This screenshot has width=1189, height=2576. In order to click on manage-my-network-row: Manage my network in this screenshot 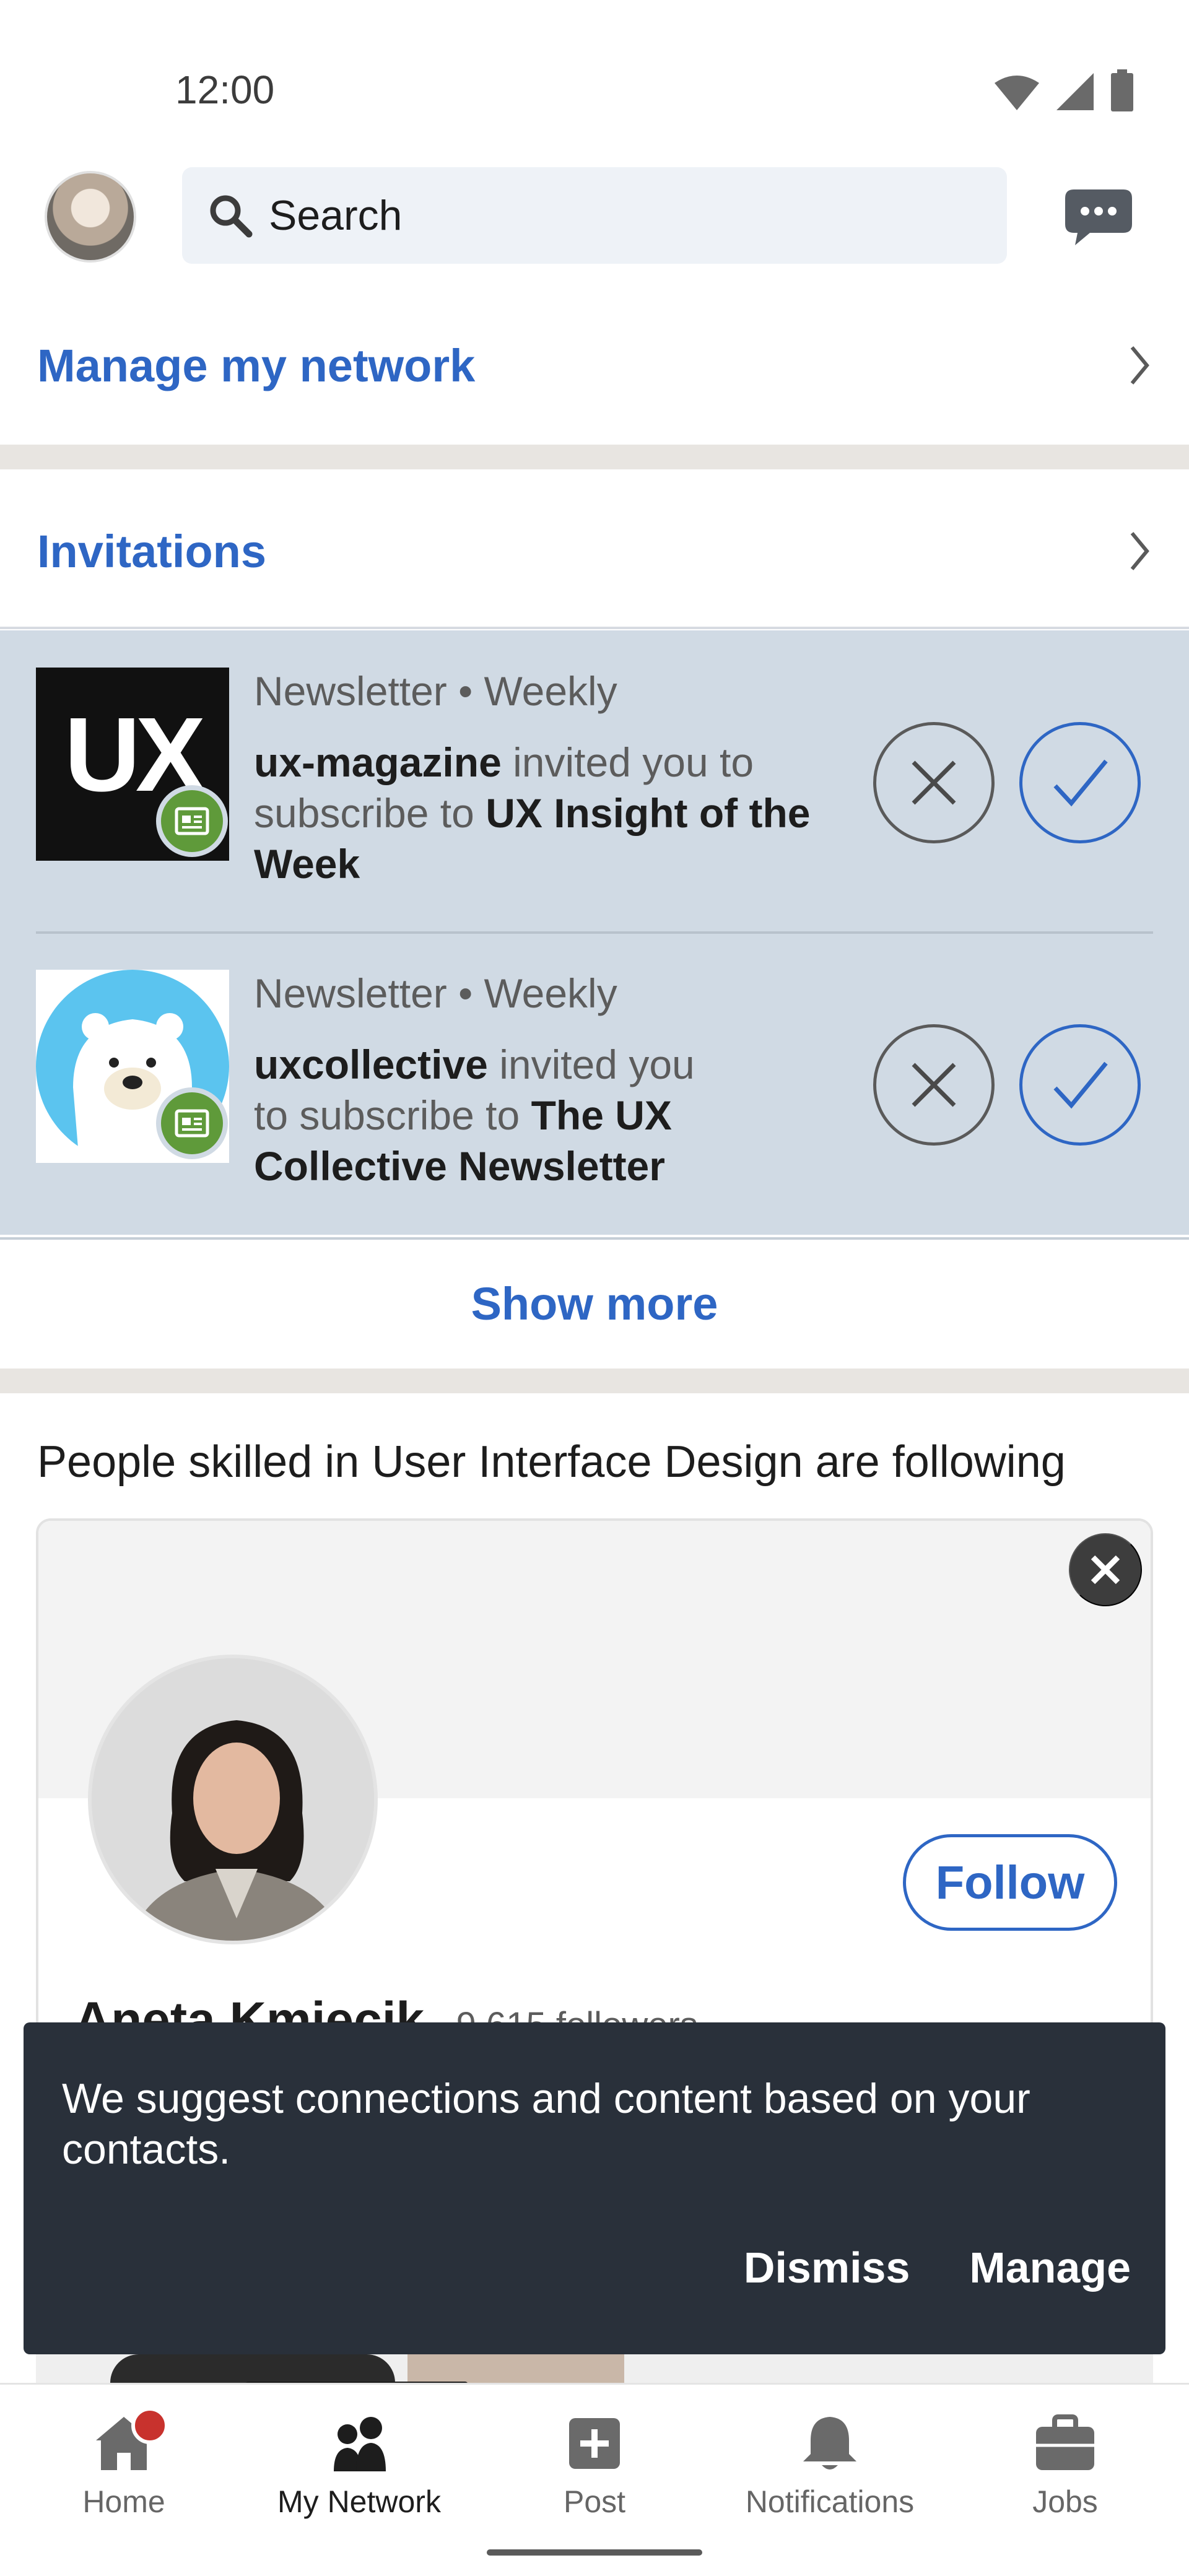, I will do `click(594, 365)`.